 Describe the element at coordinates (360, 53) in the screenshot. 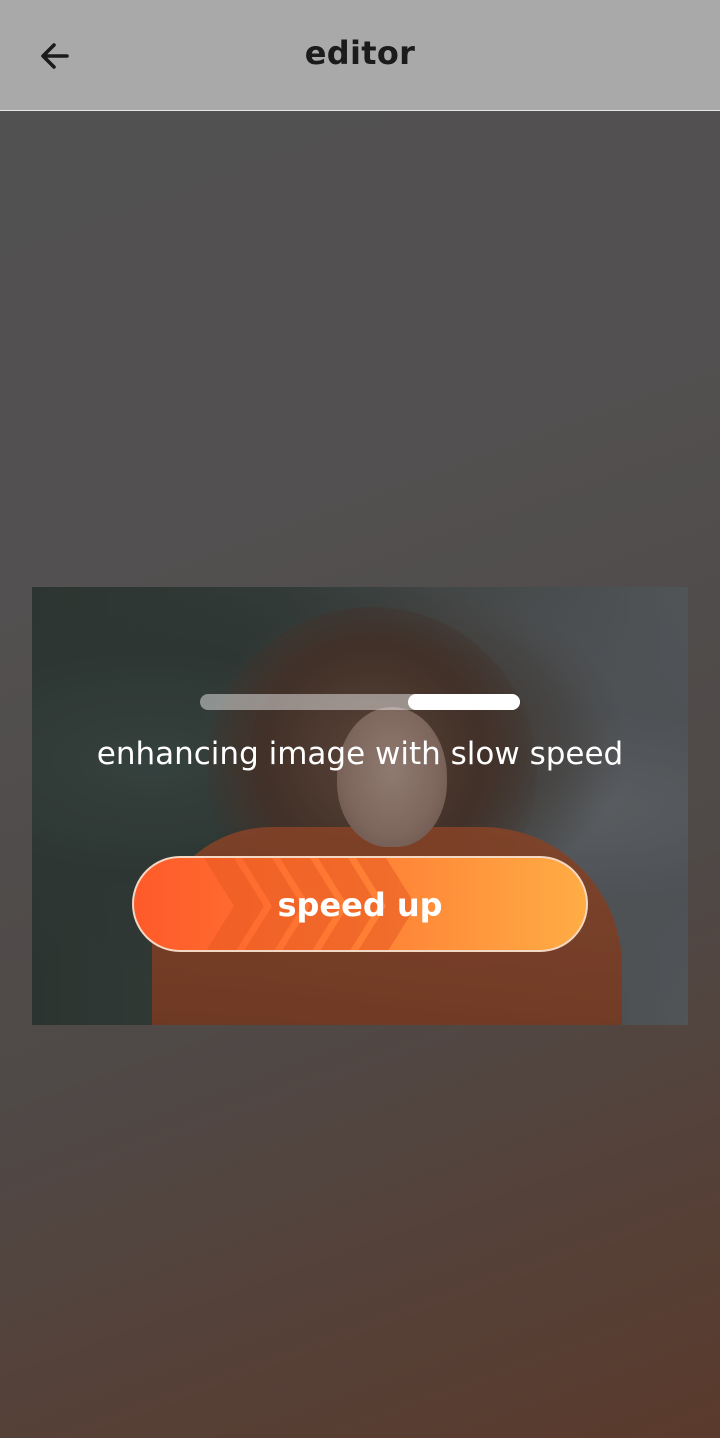

I see `page-title: editor` at that location.